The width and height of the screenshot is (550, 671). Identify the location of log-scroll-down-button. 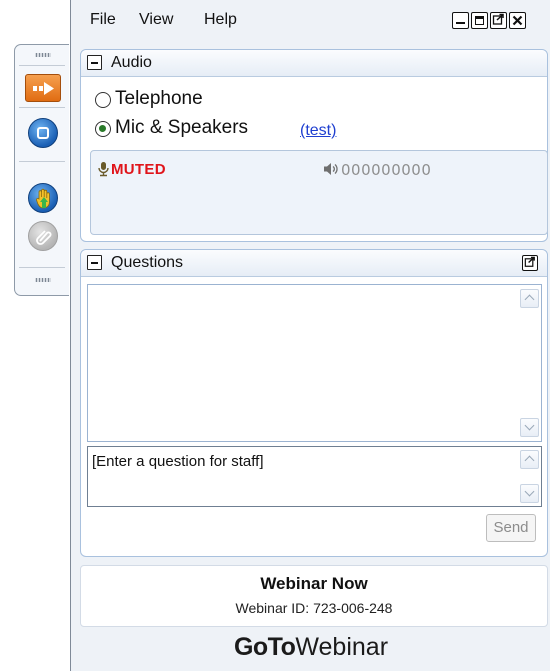
(529, 427).